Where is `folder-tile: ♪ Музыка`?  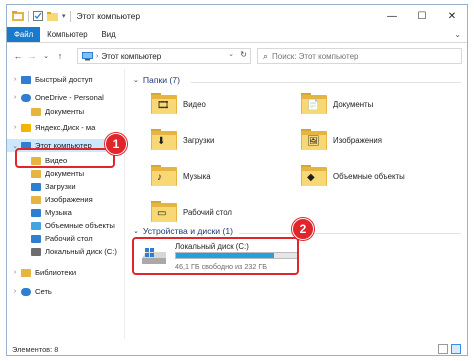
folder-tile: ♪ Музыка is located at coordinates (181, 176).